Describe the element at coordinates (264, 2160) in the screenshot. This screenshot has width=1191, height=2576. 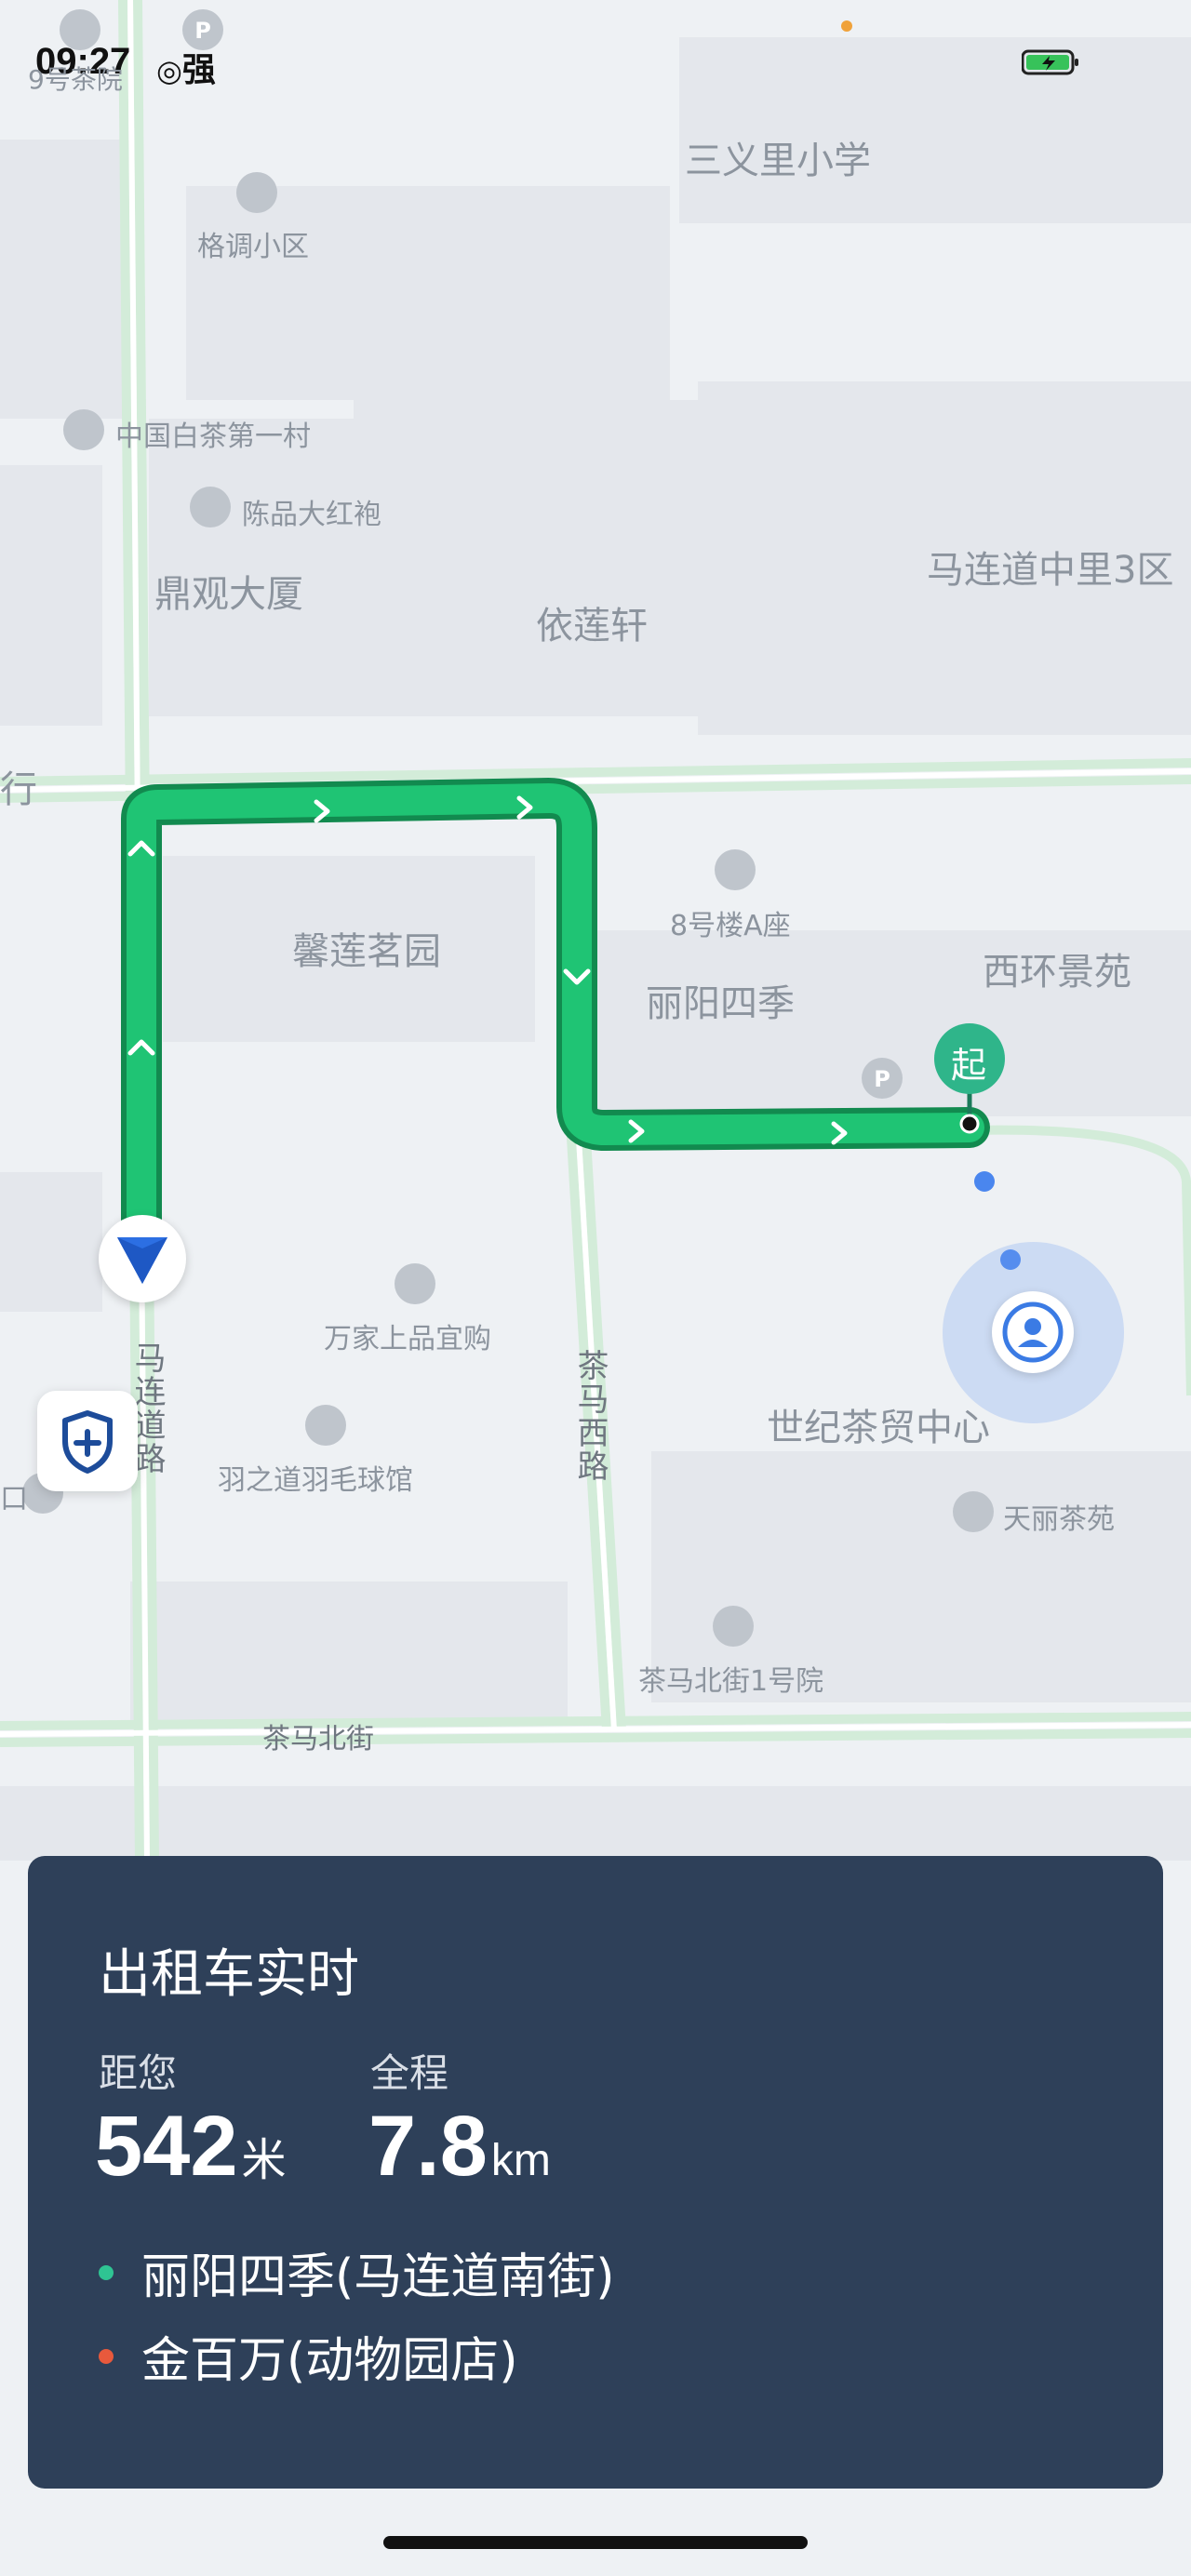
I see `distance-unit: 米` at that location.